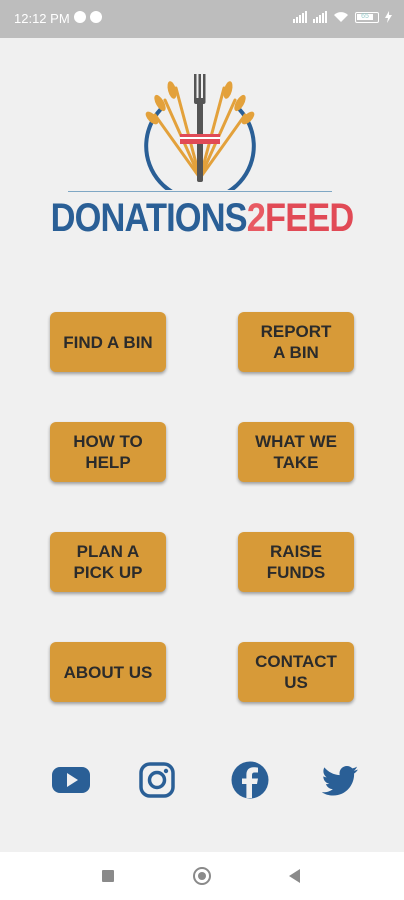 Image resolution: width=404 pixels, height=900 pixels. Describe the element at coordinates (296, 342) in the screenshot. I see `report-a-bin-button: REPORT A BIN` at that location.